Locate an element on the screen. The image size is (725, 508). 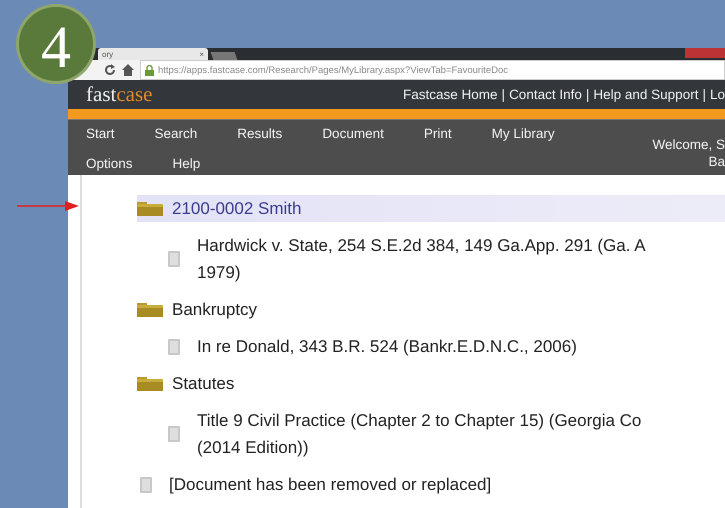
tree-row: Hardwick v. State, 254 S.E.2d 384, 149 Ga.App. 291 (Ga. A 1979) is located at coordinates (446, 259).